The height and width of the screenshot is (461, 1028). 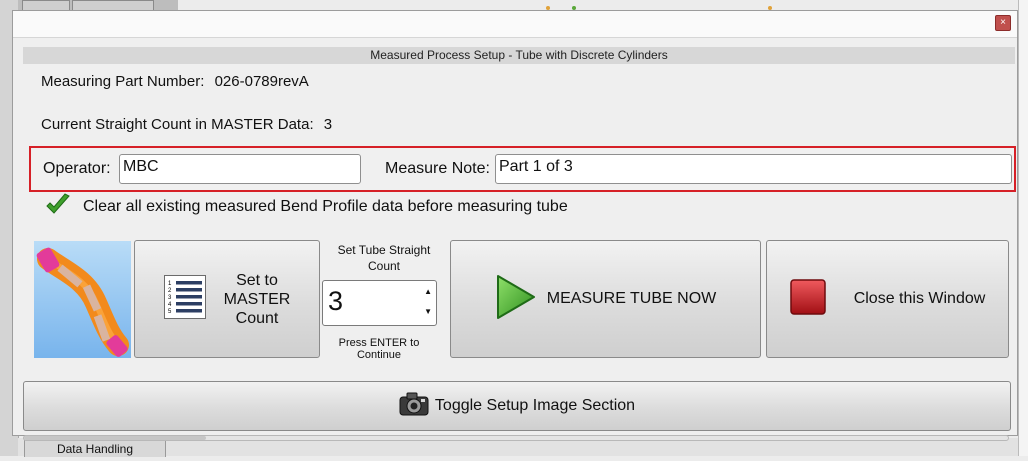 What do you see at coordinates (631, 298) in the screenshot?
I see `measure-tube-now-label: MEASURE TUBE NOW` at bounding box center [631, 298].